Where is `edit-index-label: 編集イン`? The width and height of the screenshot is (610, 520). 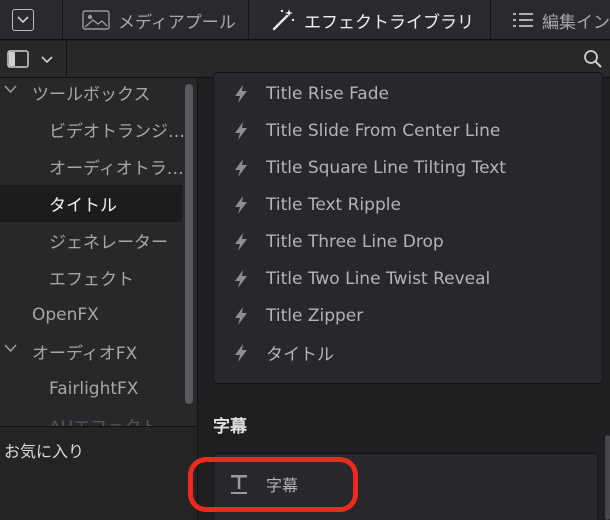 edit-index-label: 編集イン is located at coordinates (576, 22).